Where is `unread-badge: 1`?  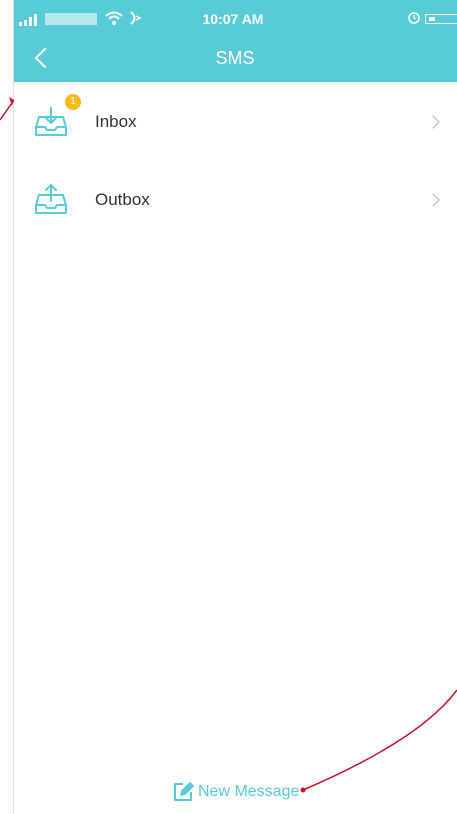 unread-badge: 1 is located at coordinates (73, 102).